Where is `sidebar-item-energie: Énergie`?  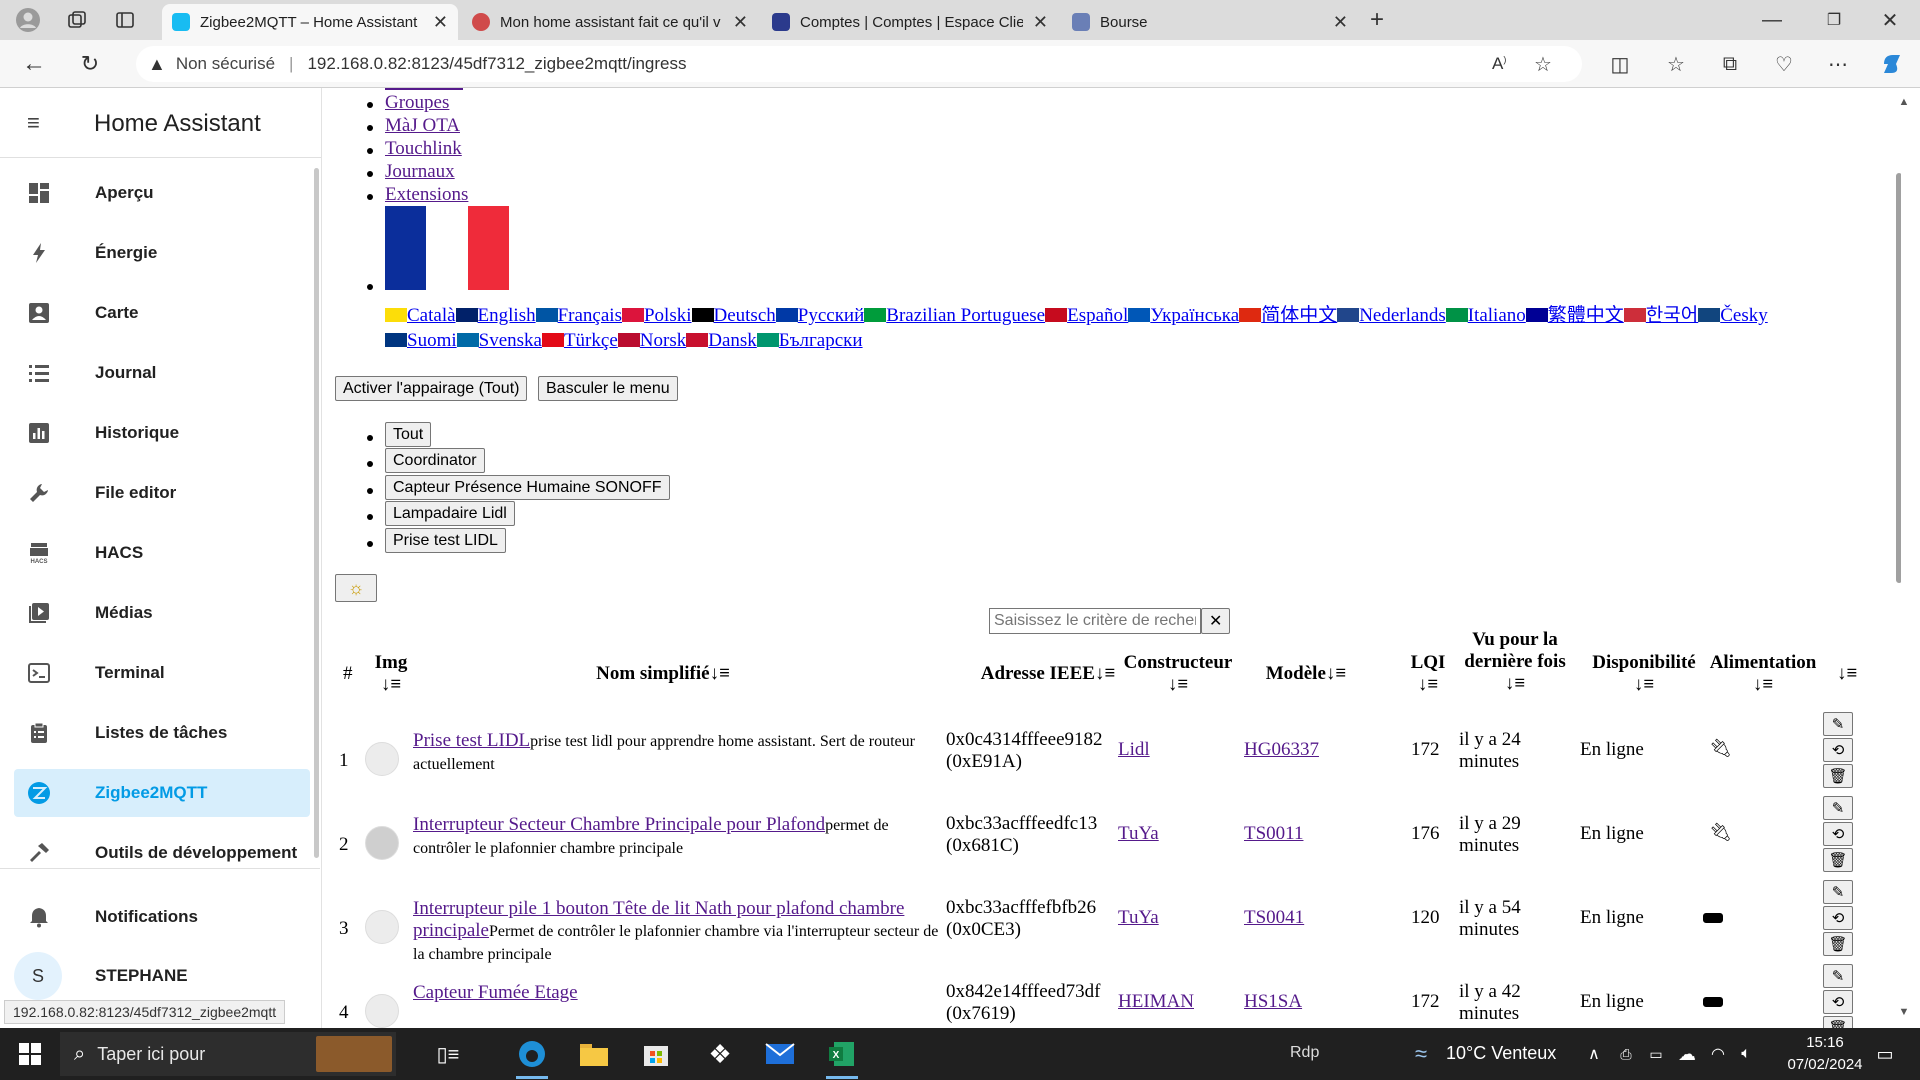
sidebar-item-energie: Énergie is located at coordinates (162, 253).